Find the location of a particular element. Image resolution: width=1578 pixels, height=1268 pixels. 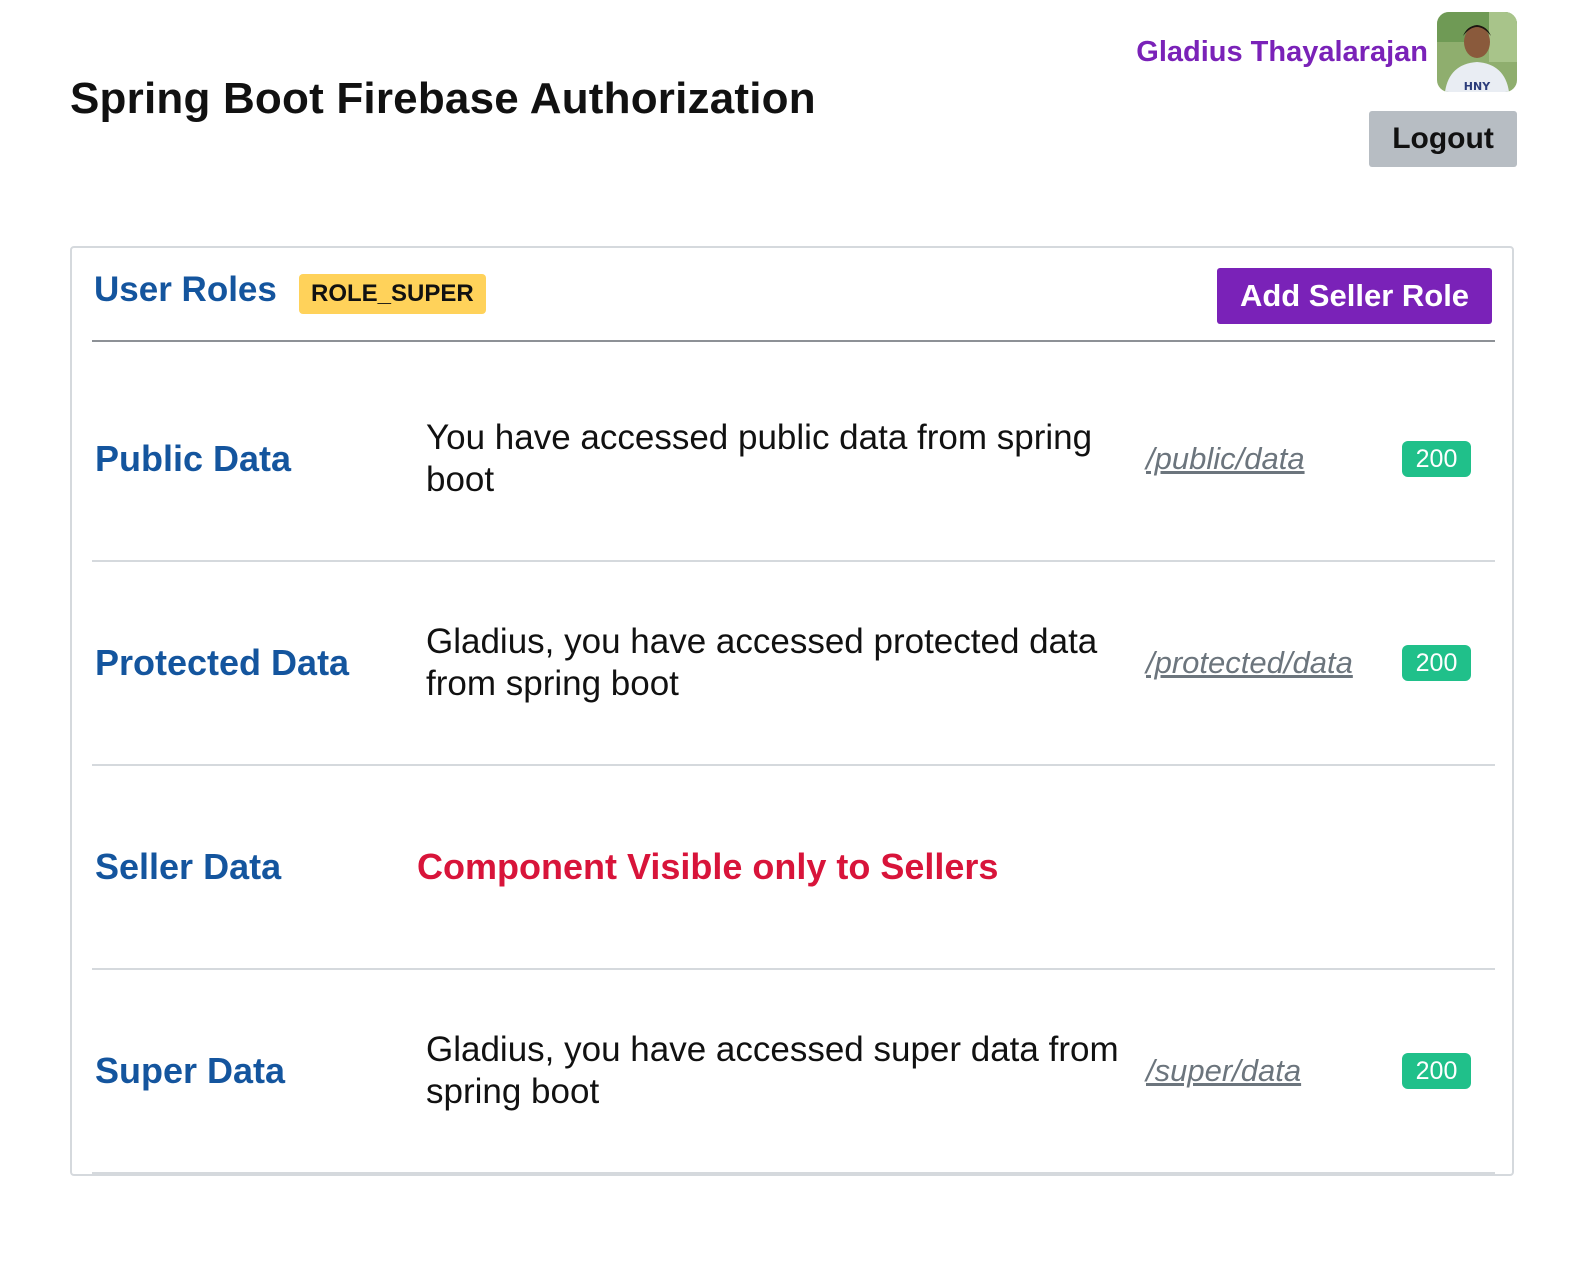

page-title: Spring Boot Firebase Authorization is located at coordinates (443, 98).